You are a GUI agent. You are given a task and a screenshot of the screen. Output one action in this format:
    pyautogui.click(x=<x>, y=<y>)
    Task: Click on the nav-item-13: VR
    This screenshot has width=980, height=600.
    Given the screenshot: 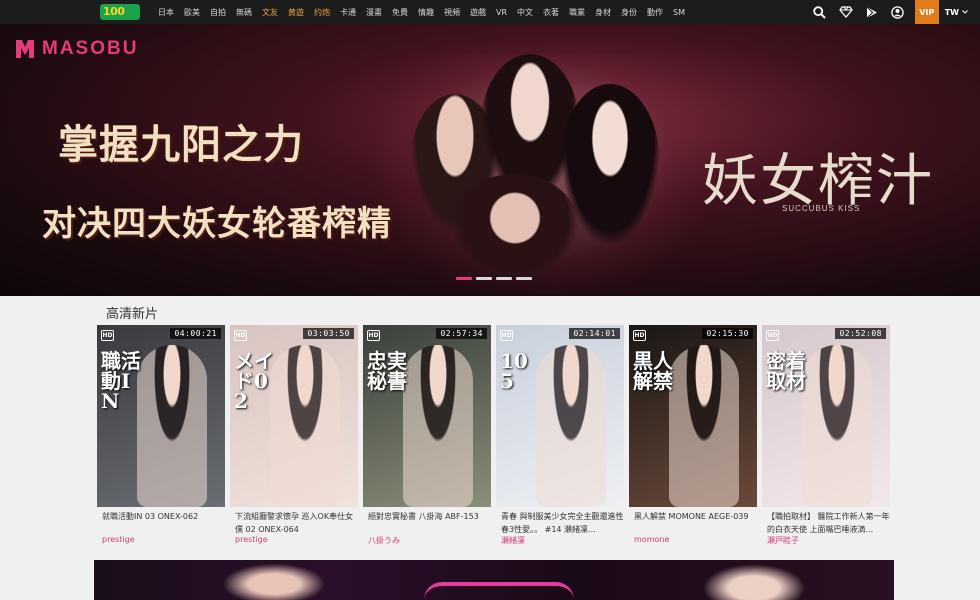 What is the action you would take?
    pyautogui.click(x=501, y=12)
    